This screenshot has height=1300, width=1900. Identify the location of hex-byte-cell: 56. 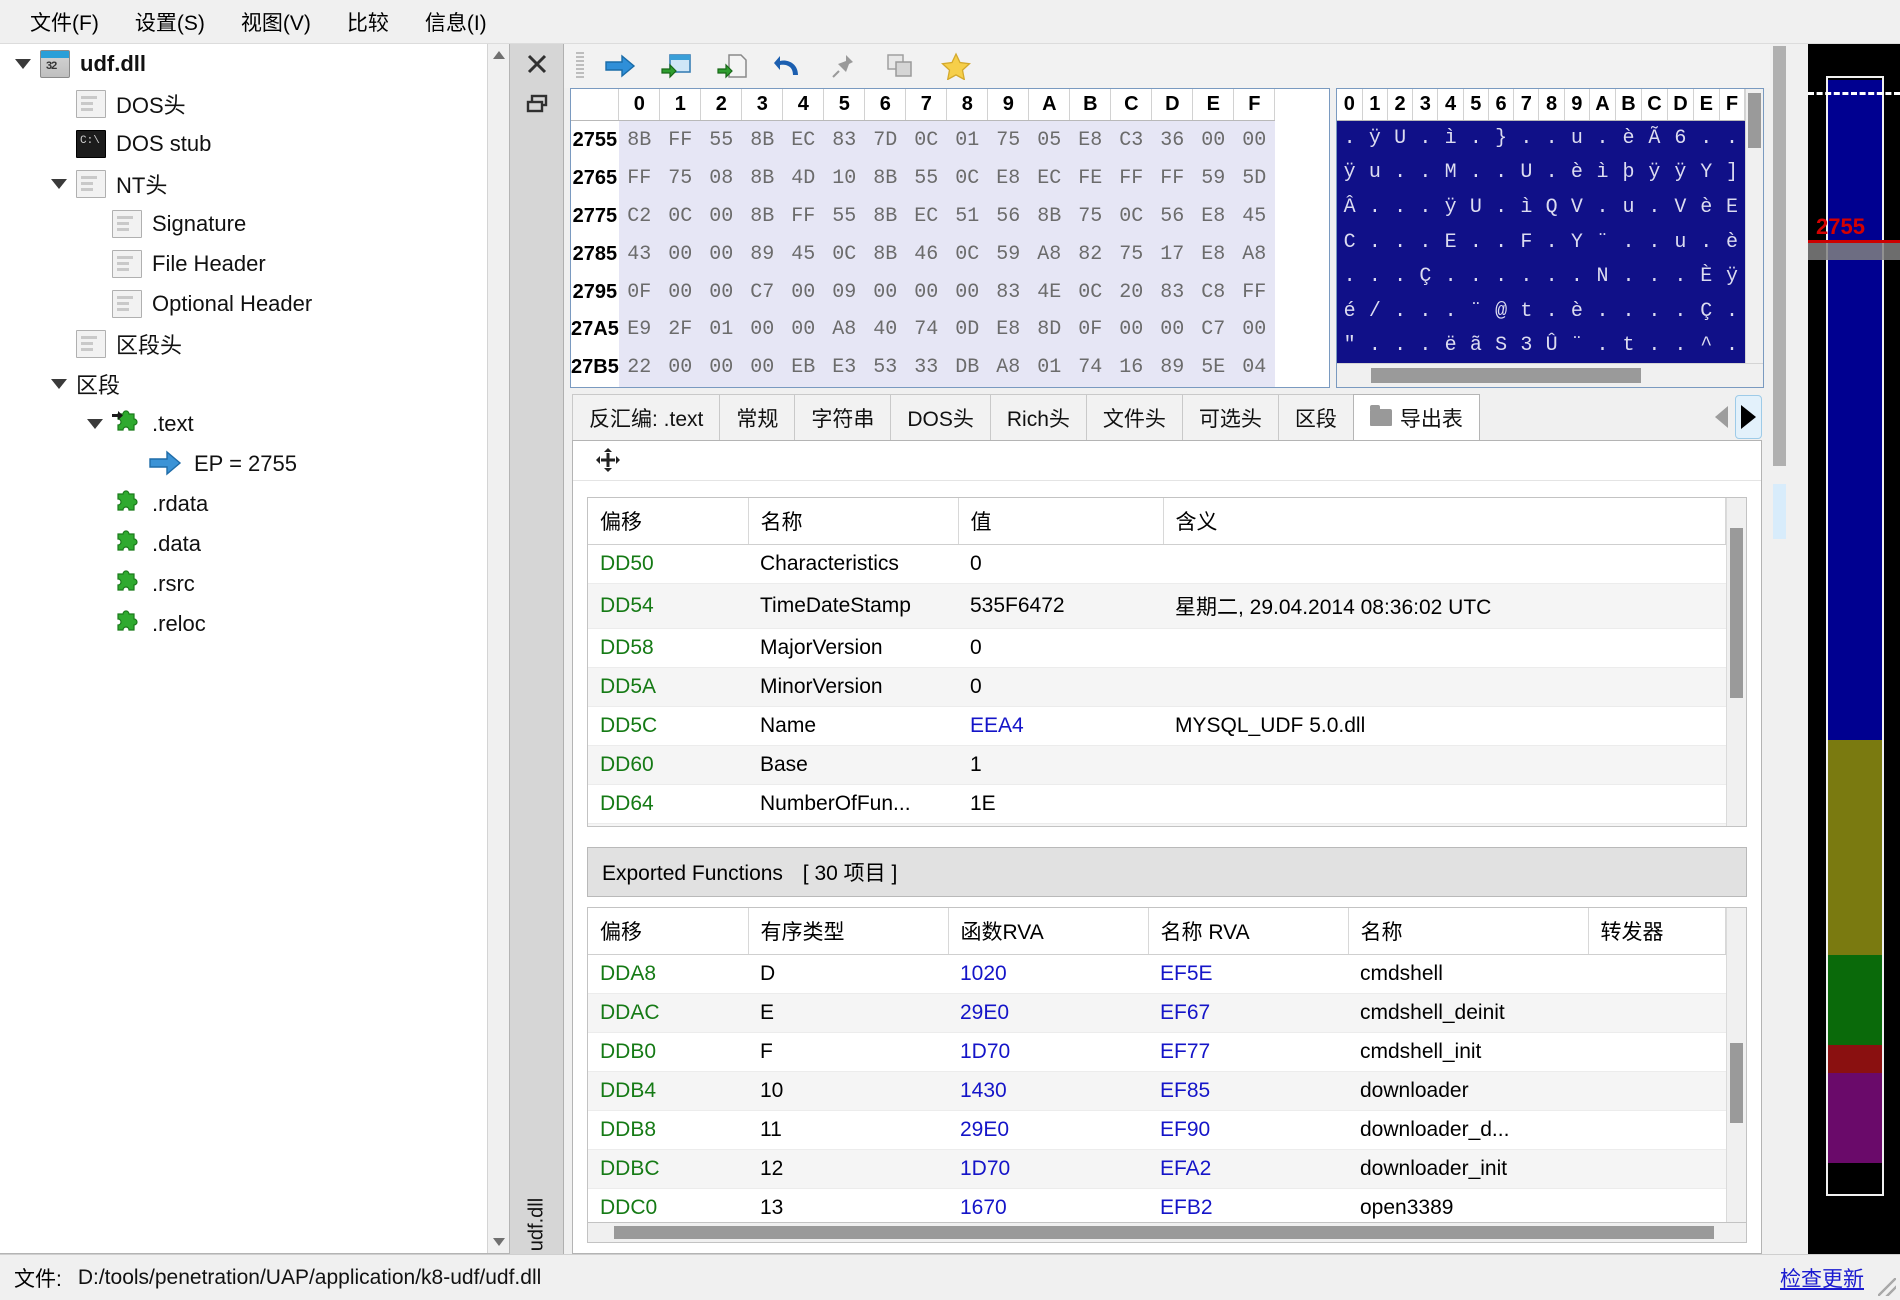
(1008, 216).